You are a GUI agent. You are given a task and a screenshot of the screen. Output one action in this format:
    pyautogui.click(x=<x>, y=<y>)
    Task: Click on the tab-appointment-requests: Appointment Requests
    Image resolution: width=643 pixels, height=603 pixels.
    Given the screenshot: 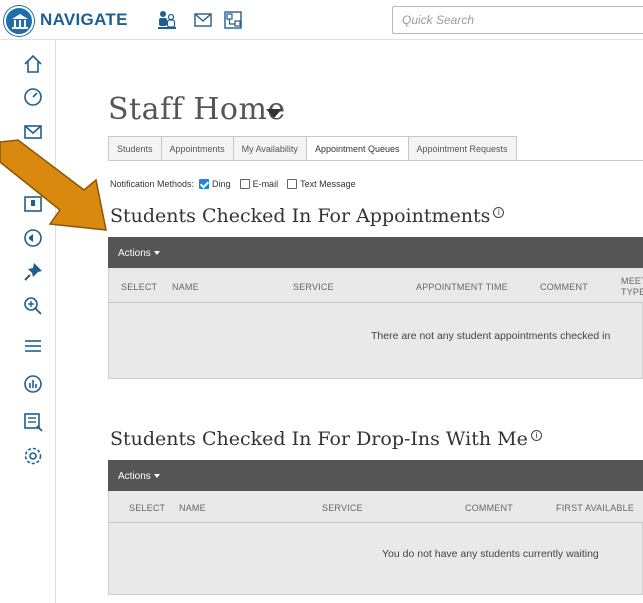 What is the action you would take?
    pyautogui.click(x=462, y=148)
    